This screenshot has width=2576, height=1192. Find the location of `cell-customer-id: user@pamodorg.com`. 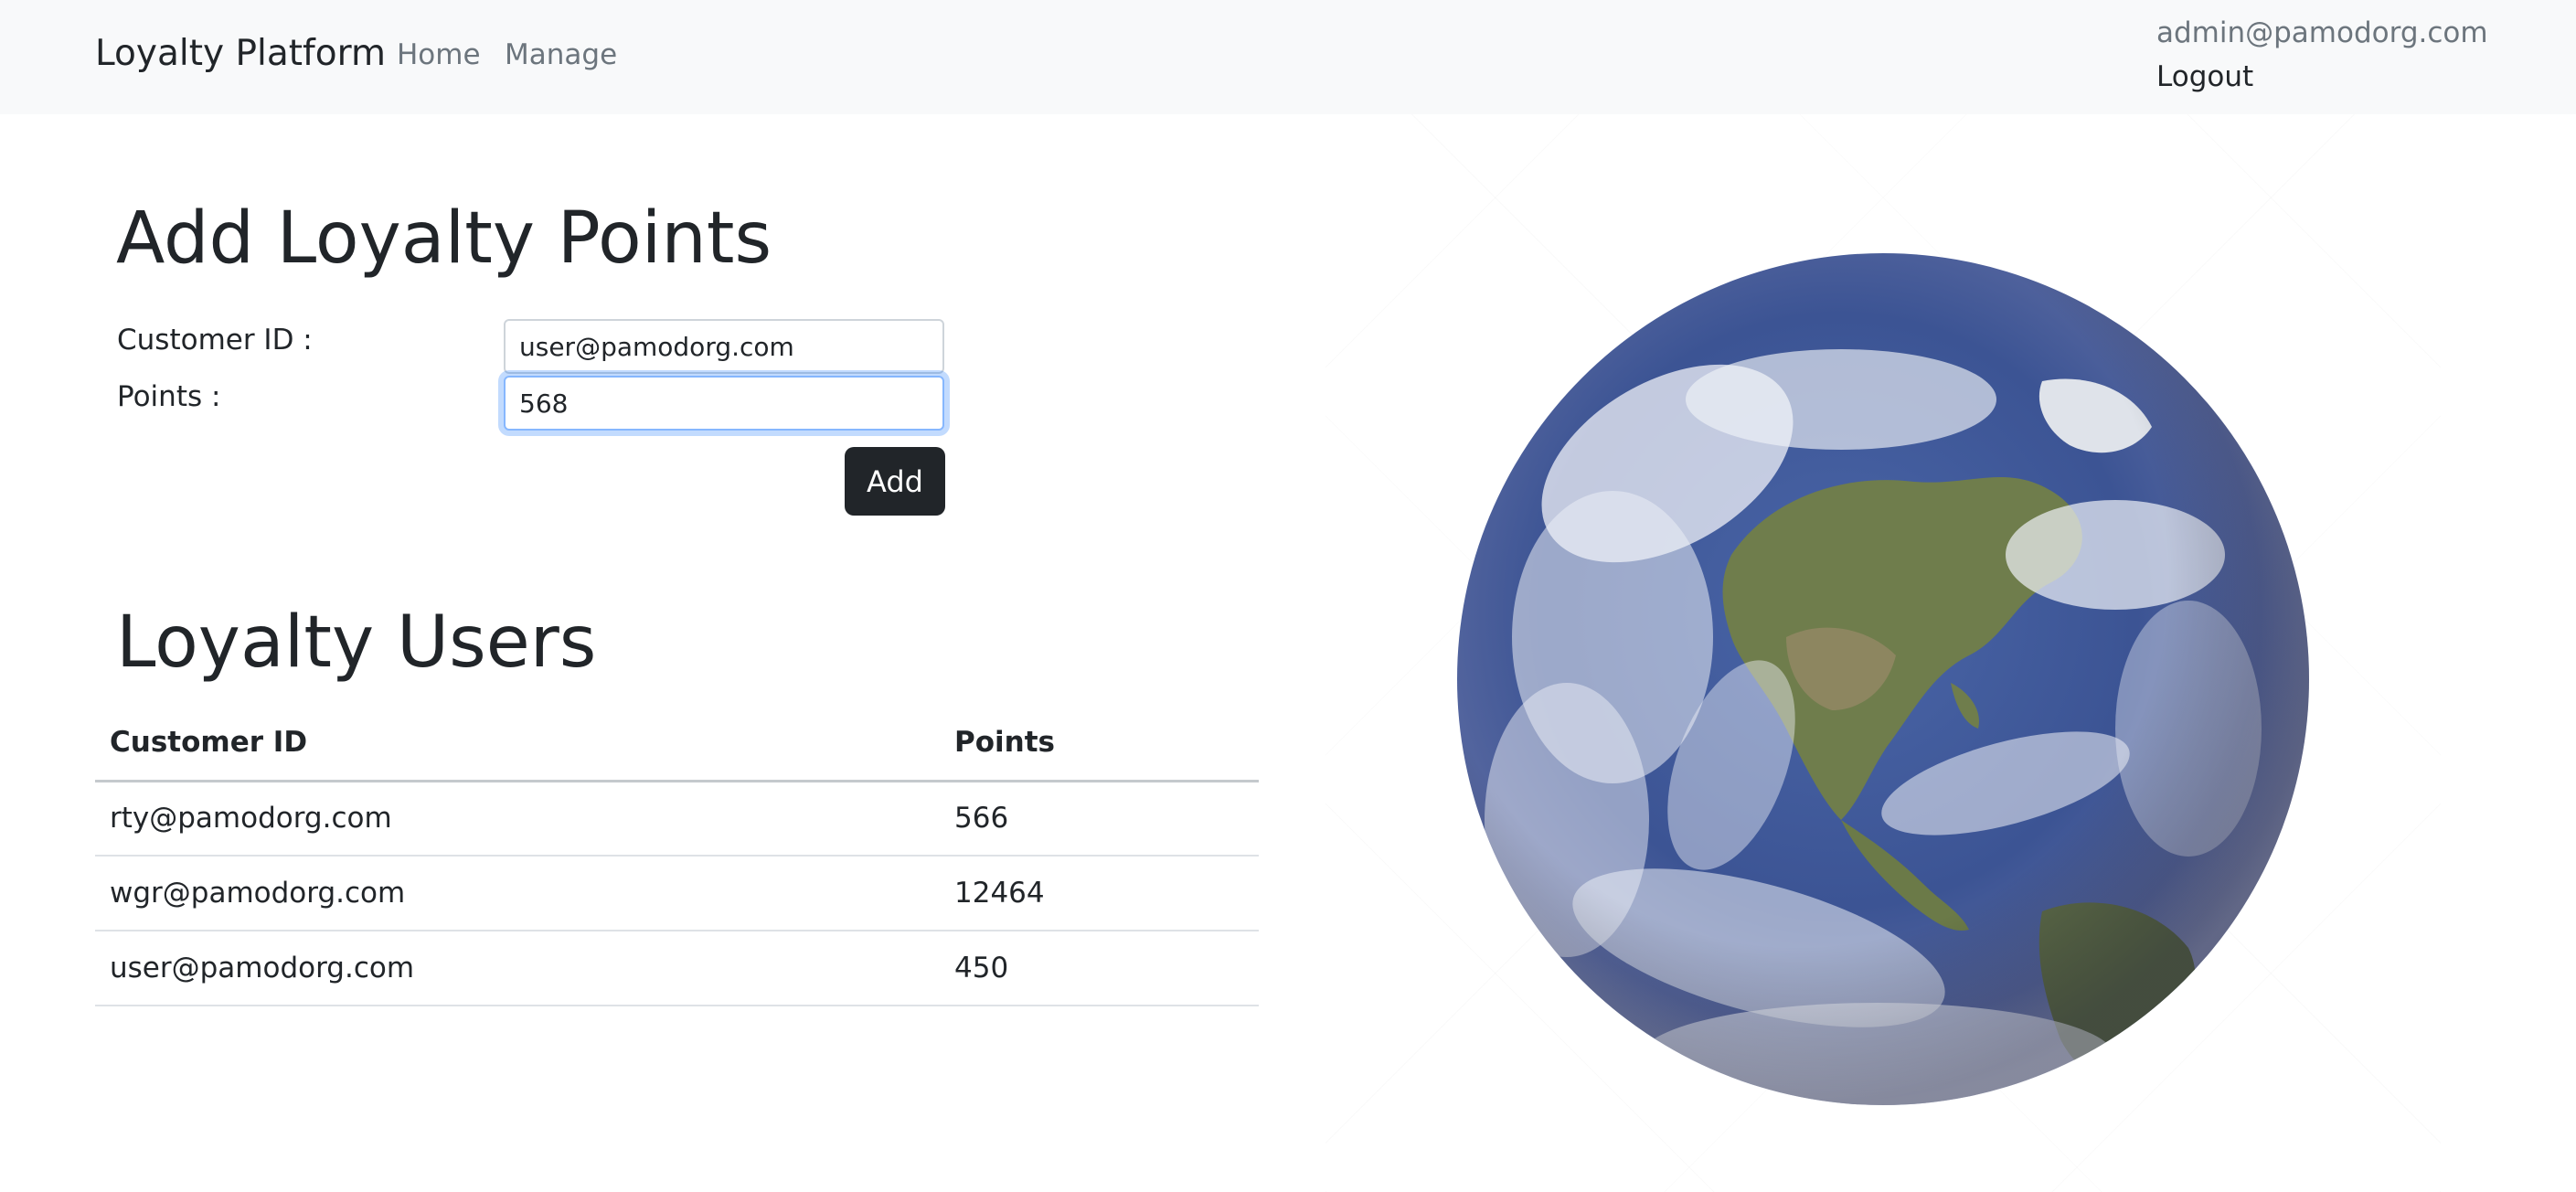

cell-customer-id: user@pamodorg.com is located at coordinates (517, 968).